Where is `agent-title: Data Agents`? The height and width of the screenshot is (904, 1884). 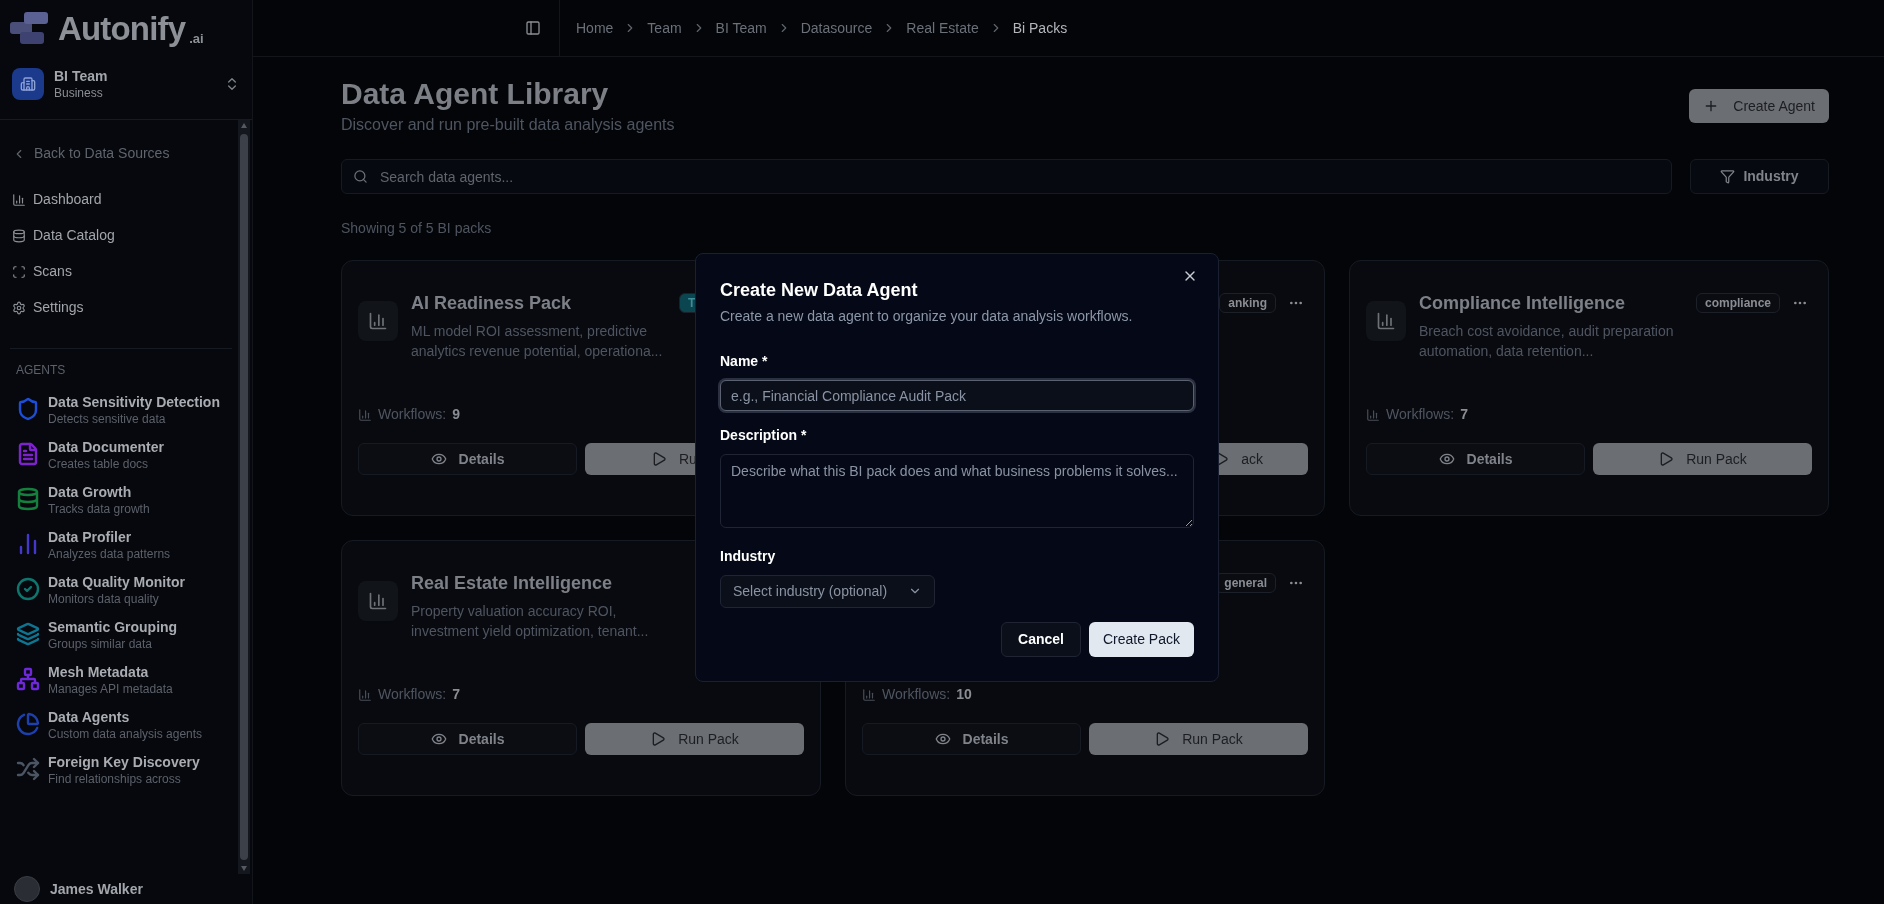 agent-title: Data Agents is located at coordinates (89, 717).